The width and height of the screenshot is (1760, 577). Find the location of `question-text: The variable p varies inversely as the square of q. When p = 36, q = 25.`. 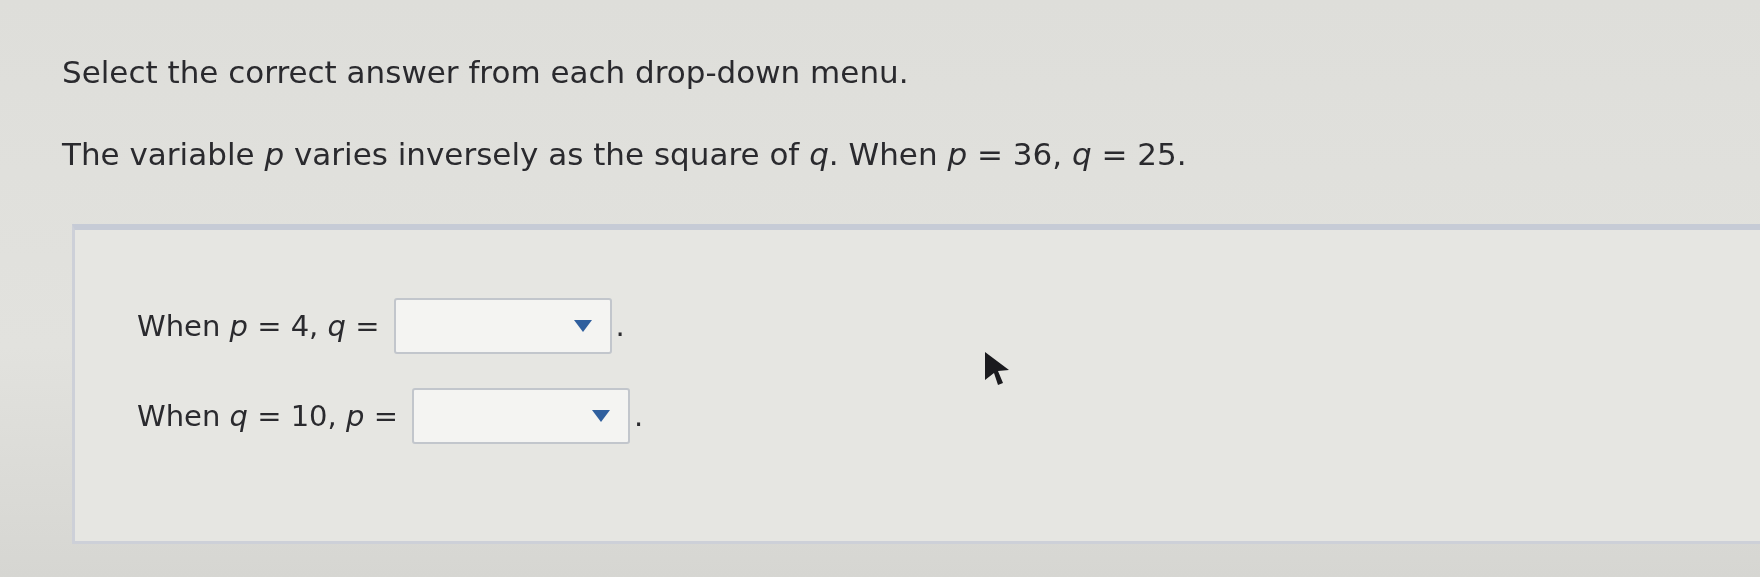

question-text: The variable p varies inversely as the square of q. When p = 36, q = 25. is located at coordinates (625, 154).